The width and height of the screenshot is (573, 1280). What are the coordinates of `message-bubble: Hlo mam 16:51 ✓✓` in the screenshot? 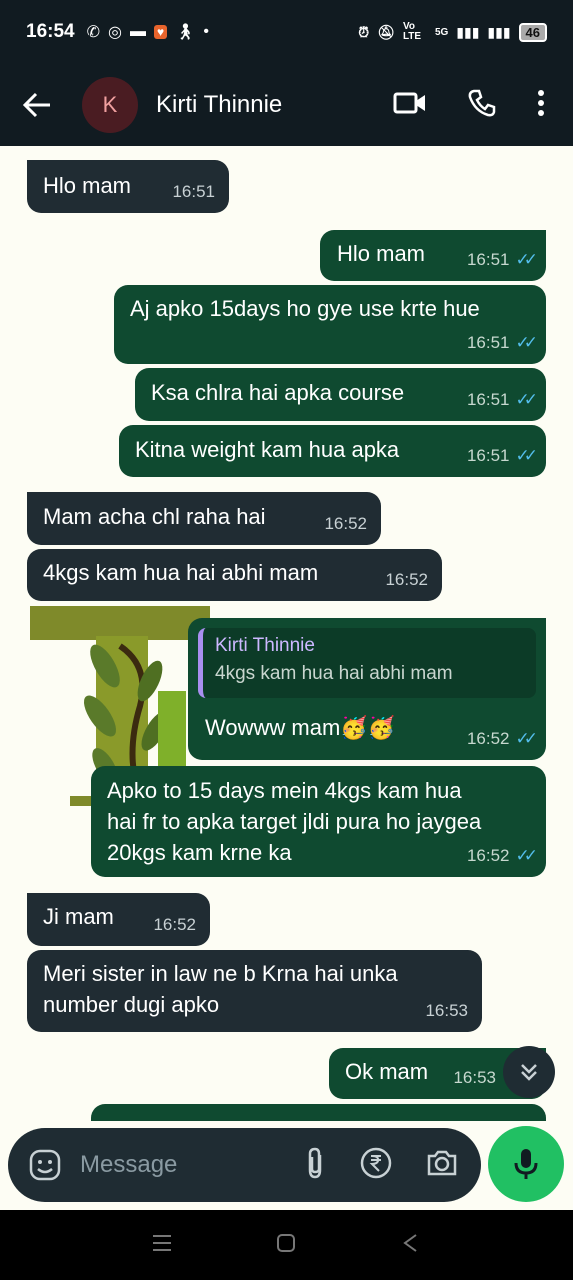 It's located at (433, 255).